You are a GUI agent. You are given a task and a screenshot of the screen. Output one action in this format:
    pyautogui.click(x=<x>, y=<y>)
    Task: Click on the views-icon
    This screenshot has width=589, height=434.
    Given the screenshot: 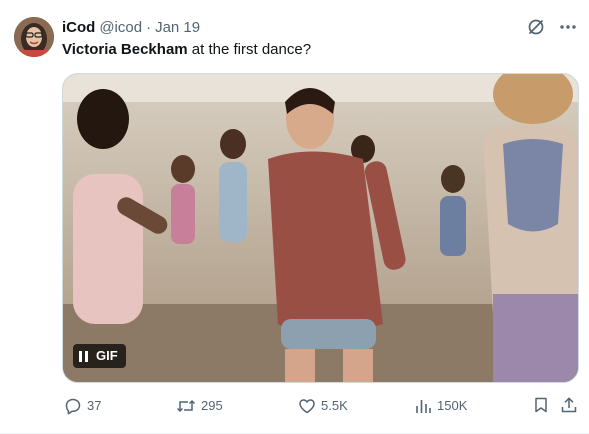 What is the action you would take?
    pyautogui.click(x=423, y=406)
    